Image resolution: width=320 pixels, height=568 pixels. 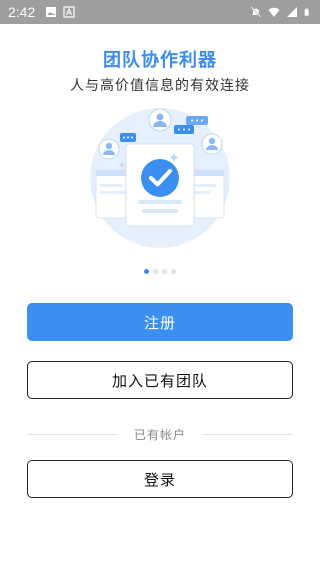 What do you see at coordinates (160, 380) in the screenshot?
I see `join-team-button: 加入已有团队` at bounding box center [160, 380].